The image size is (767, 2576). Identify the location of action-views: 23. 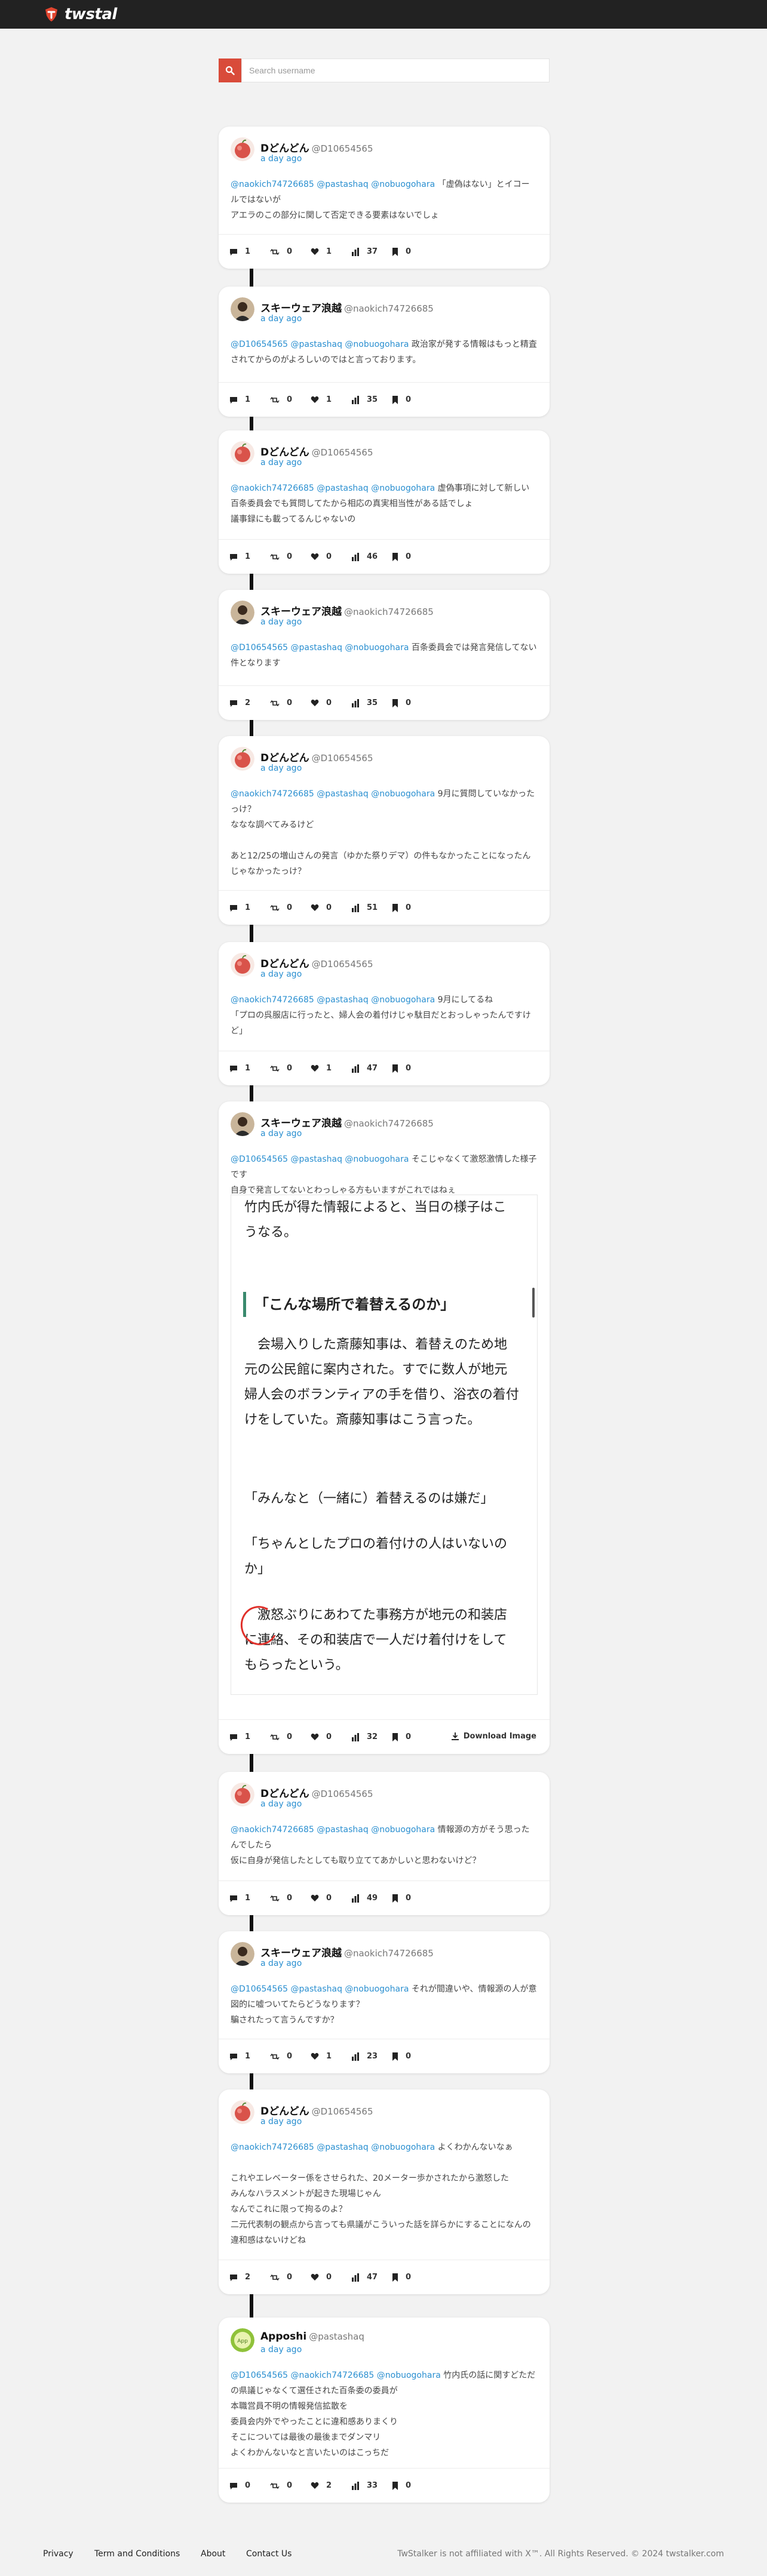
(371, 2056).